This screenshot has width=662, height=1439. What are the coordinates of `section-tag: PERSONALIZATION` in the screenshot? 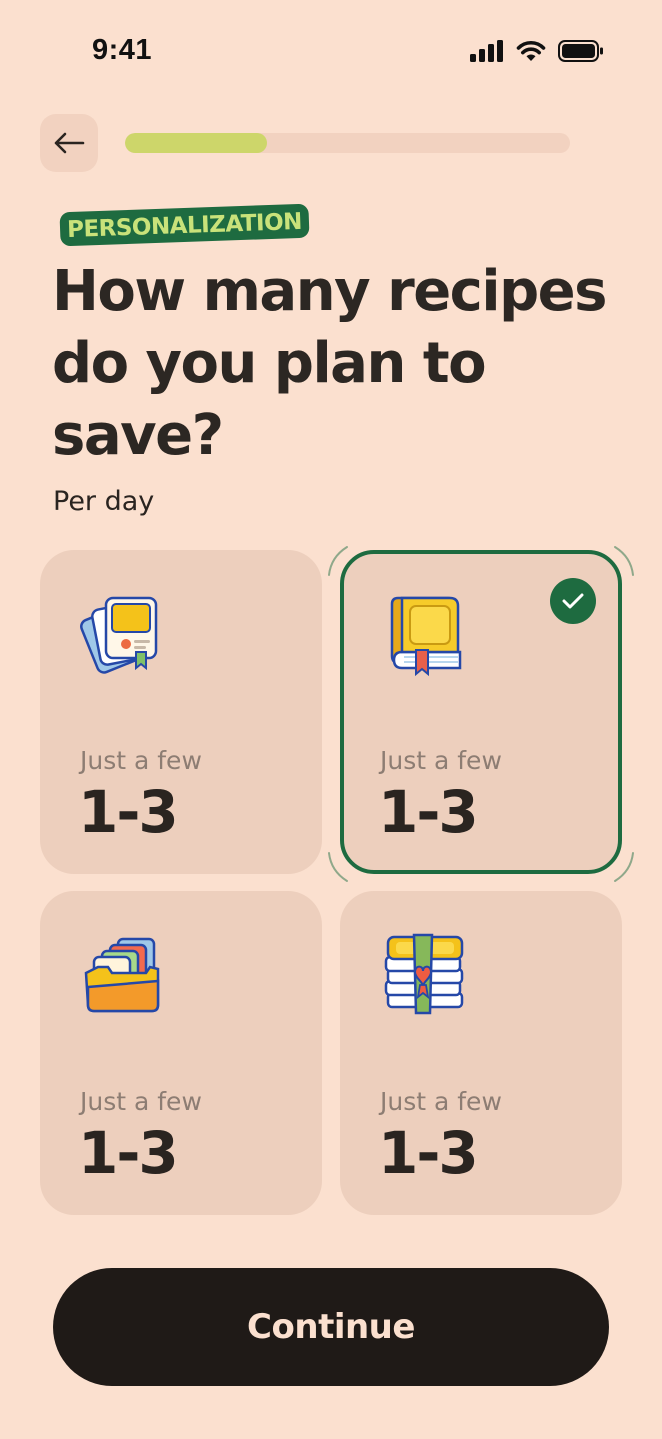 It's located at (184, 225).